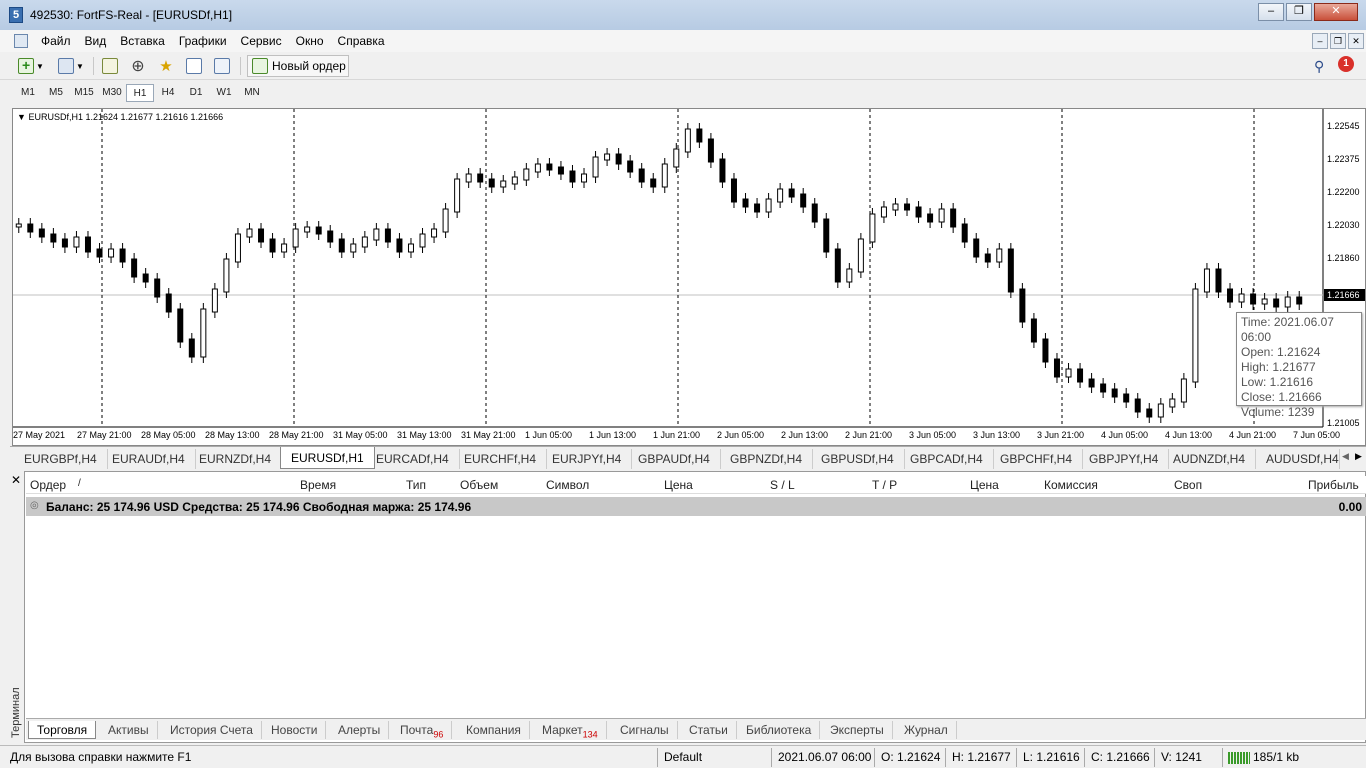  What do you see at coordinates (360, 730) in the screenshot?
I see `terminal-tab-alerts: Алерты` at bounding box center [360, 730].